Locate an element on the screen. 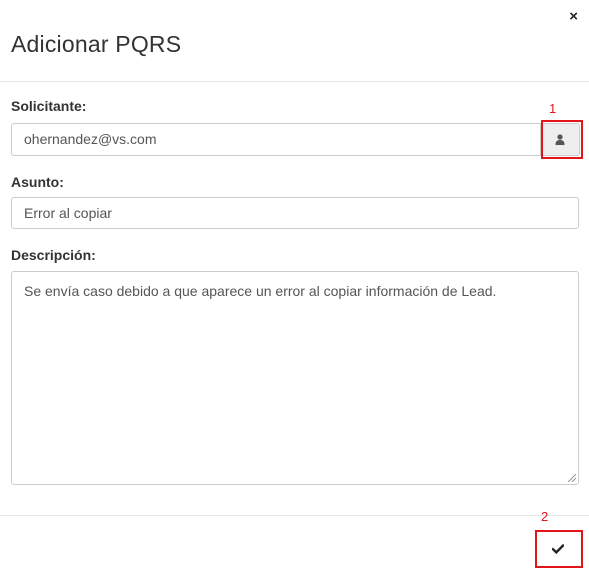 The image size is (589, 574). modal-title: Adicionar PQRS is located at coordinates (96, 44).